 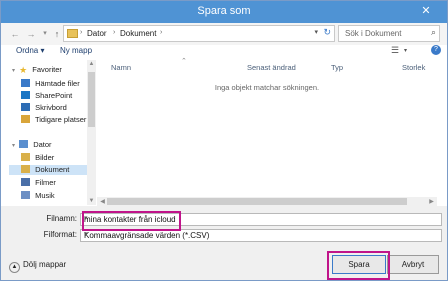 I want to click on organize-button: Ordna ▾, so click(x=30, y=50).